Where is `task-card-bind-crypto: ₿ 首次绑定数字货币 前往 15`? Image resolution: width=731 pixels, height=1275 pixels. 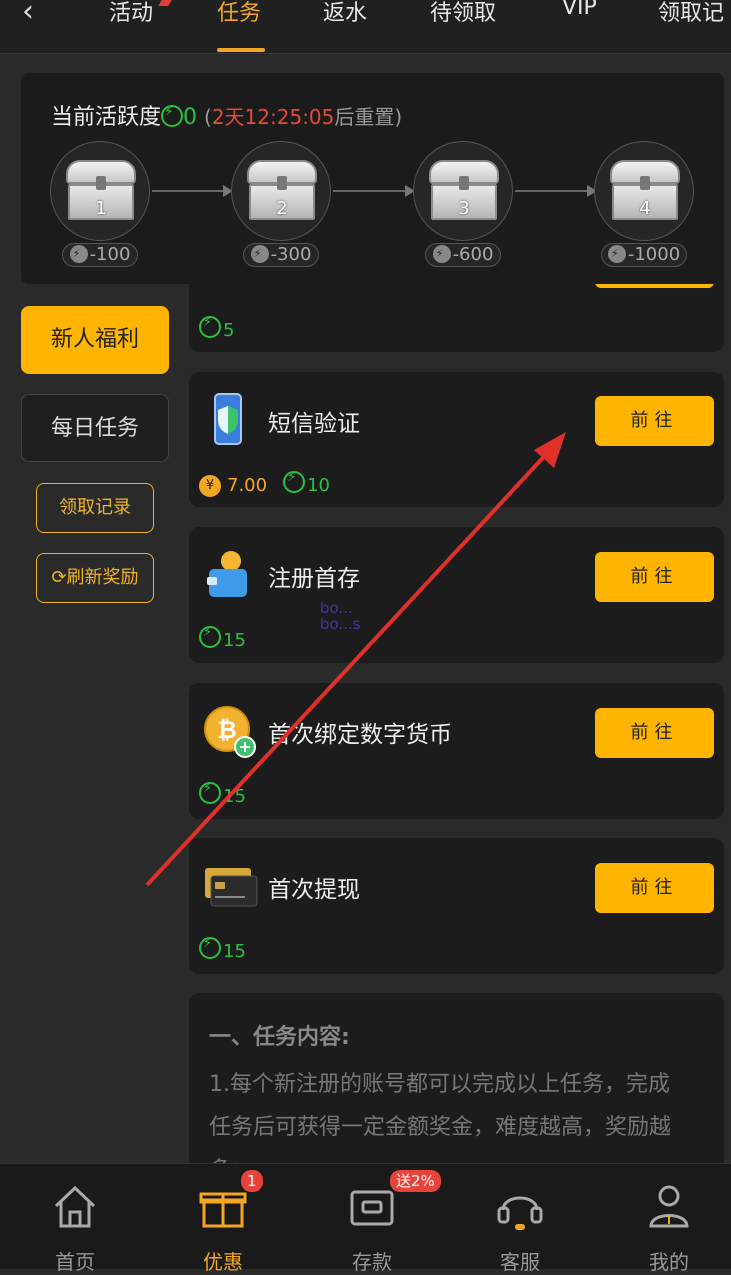
task-card-bind-crypto: ₿ 首次绑定数字货币 前往 15 is located at coordinates (456, 751).